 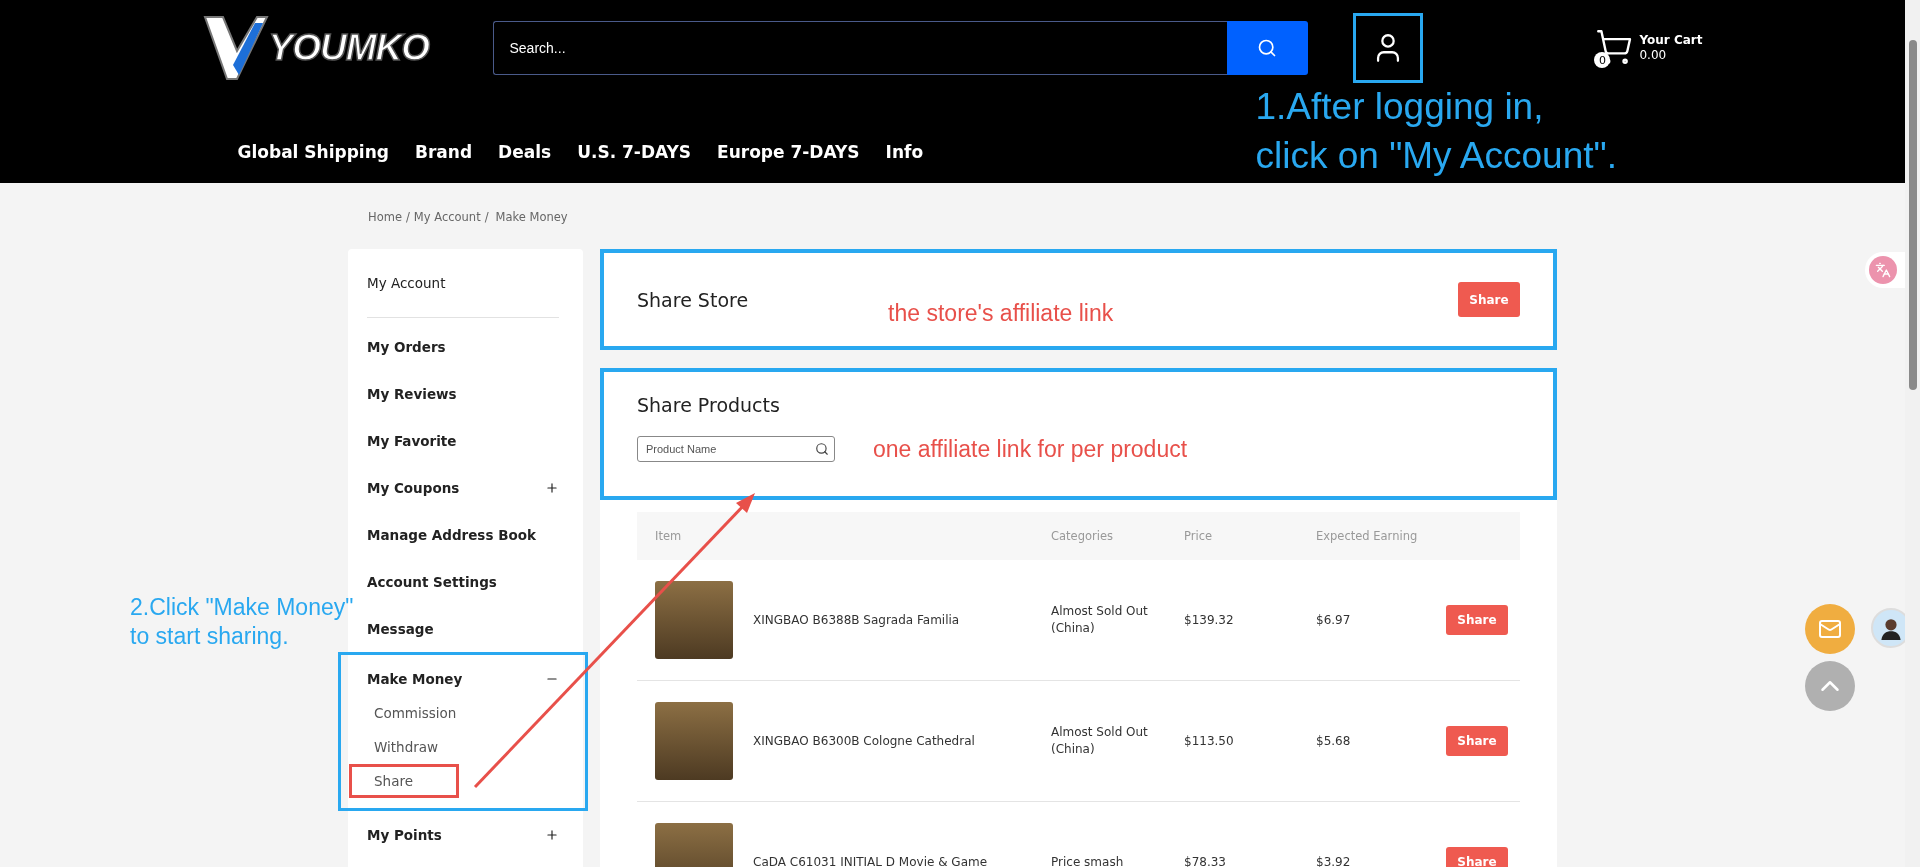 What do you see at coordinates (348, 48) in the screenshot?
I see `logo-text: YOUMKO` at bounding box center [348, 48].